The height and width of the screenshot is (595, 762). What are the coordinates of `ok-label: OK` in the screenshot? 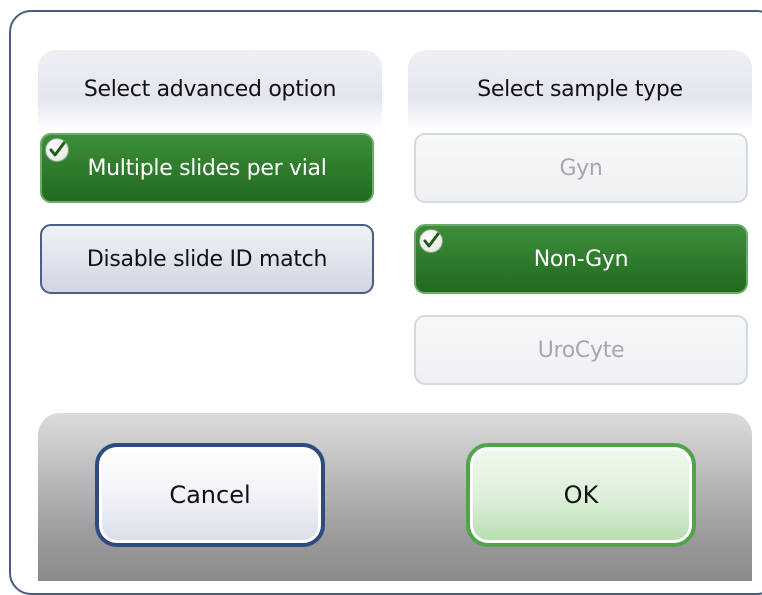 It's located at (581, 495).